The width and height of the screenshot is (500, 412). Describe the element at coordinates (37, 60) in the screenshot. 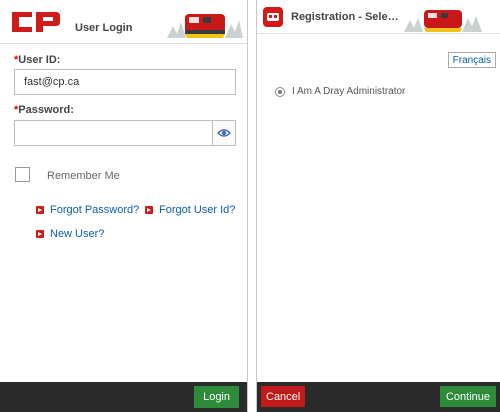

I see `user-id-label: *User ID:` at that location.